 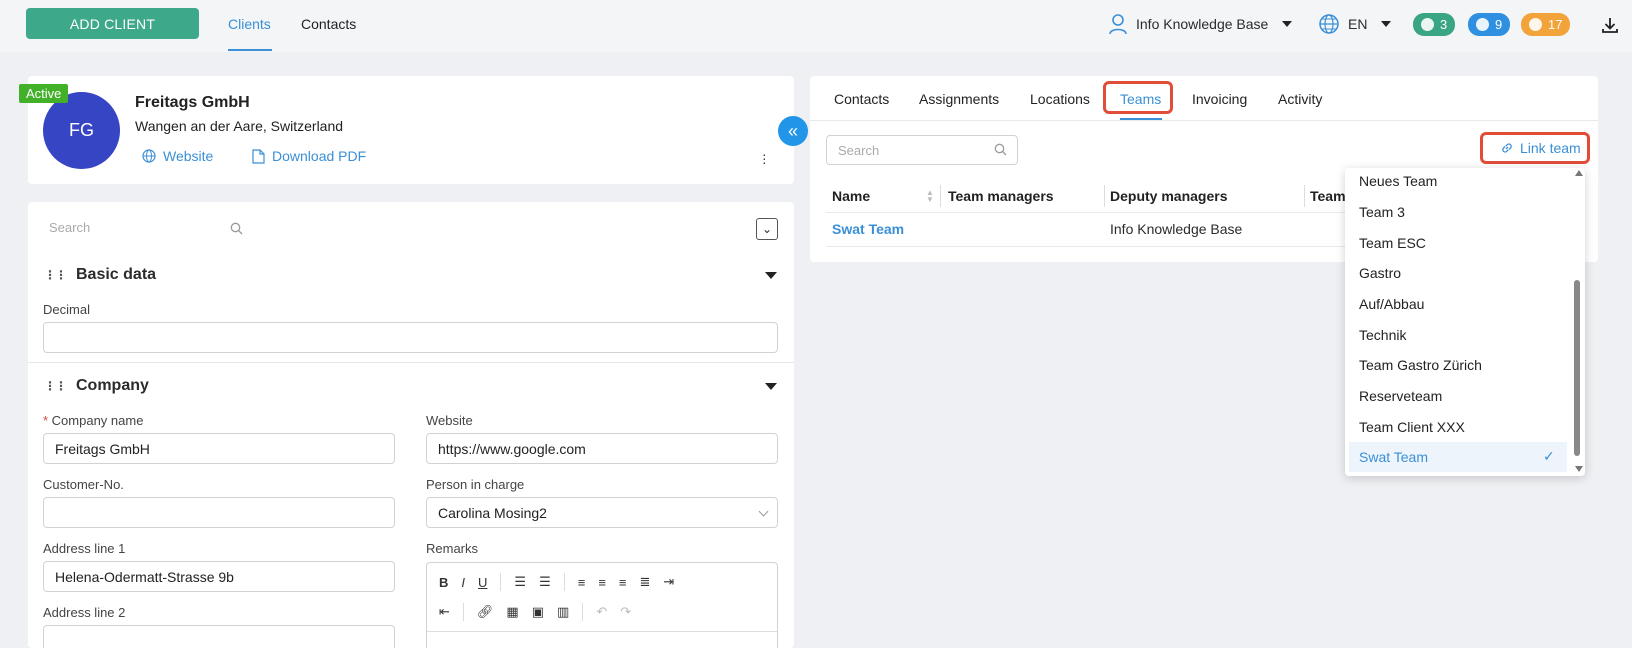 I want to click on indent-icon: ⇥, so click(x=668, y=582).